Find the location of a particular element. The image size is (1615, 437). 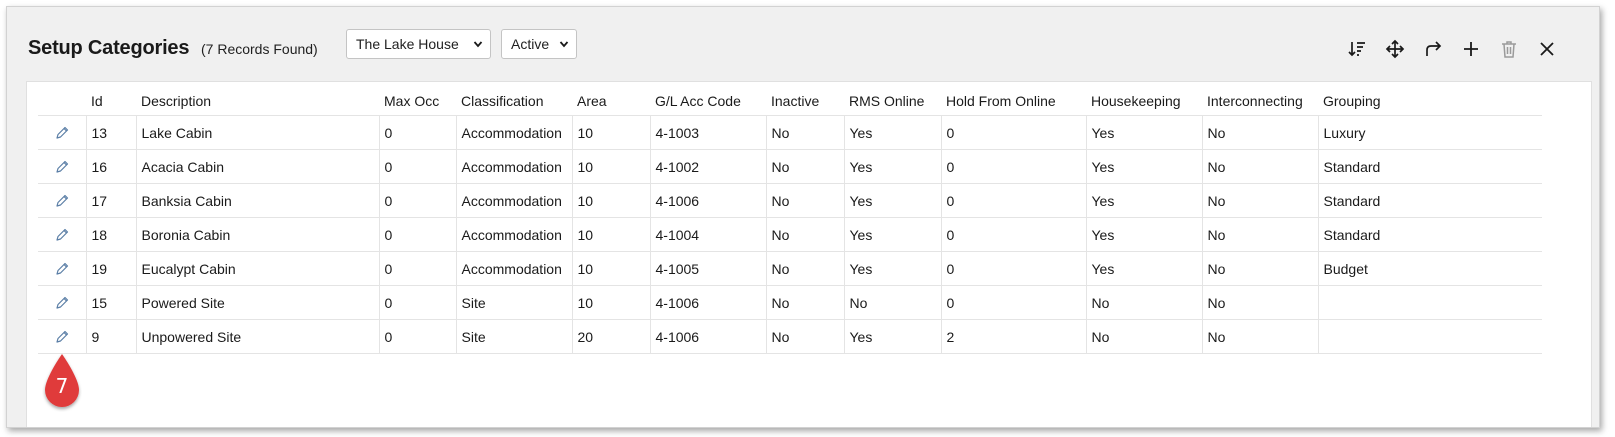

cell-id: 16 is located at coordinates (111, 166).